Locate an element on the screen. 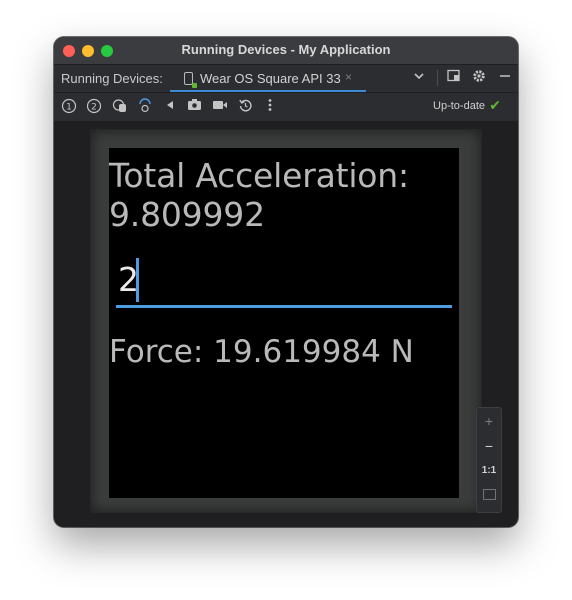 This screenshot has width=572, height=600. mass-input-field: 2 is located at coordinates (284, 282).